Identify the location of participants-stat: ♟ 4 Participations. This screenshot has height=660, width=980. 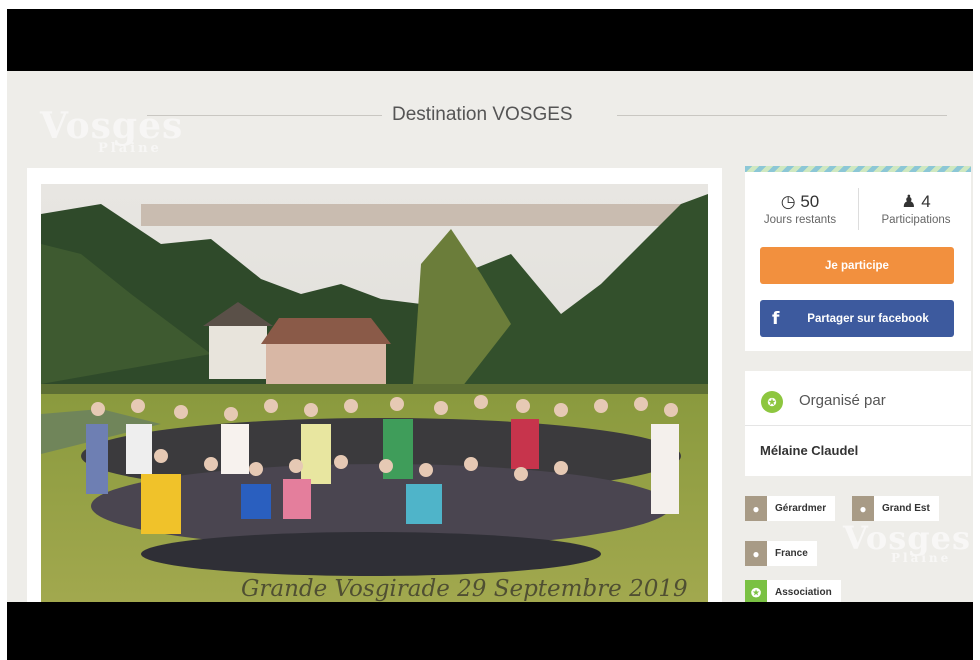
(916, 209).